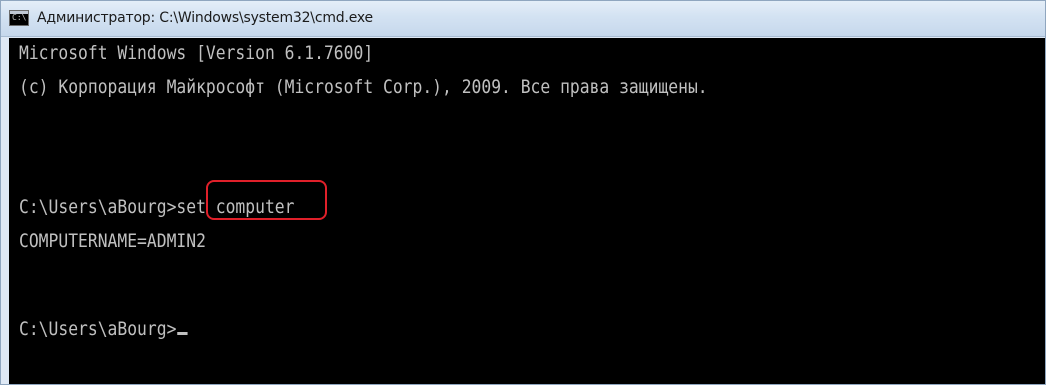 The width and height of the screenshot is (1046, 385). What do you see at coordinates (266, 200) in the screenshot?
I see `highlight-annotation` at bounding box center [266, 200].